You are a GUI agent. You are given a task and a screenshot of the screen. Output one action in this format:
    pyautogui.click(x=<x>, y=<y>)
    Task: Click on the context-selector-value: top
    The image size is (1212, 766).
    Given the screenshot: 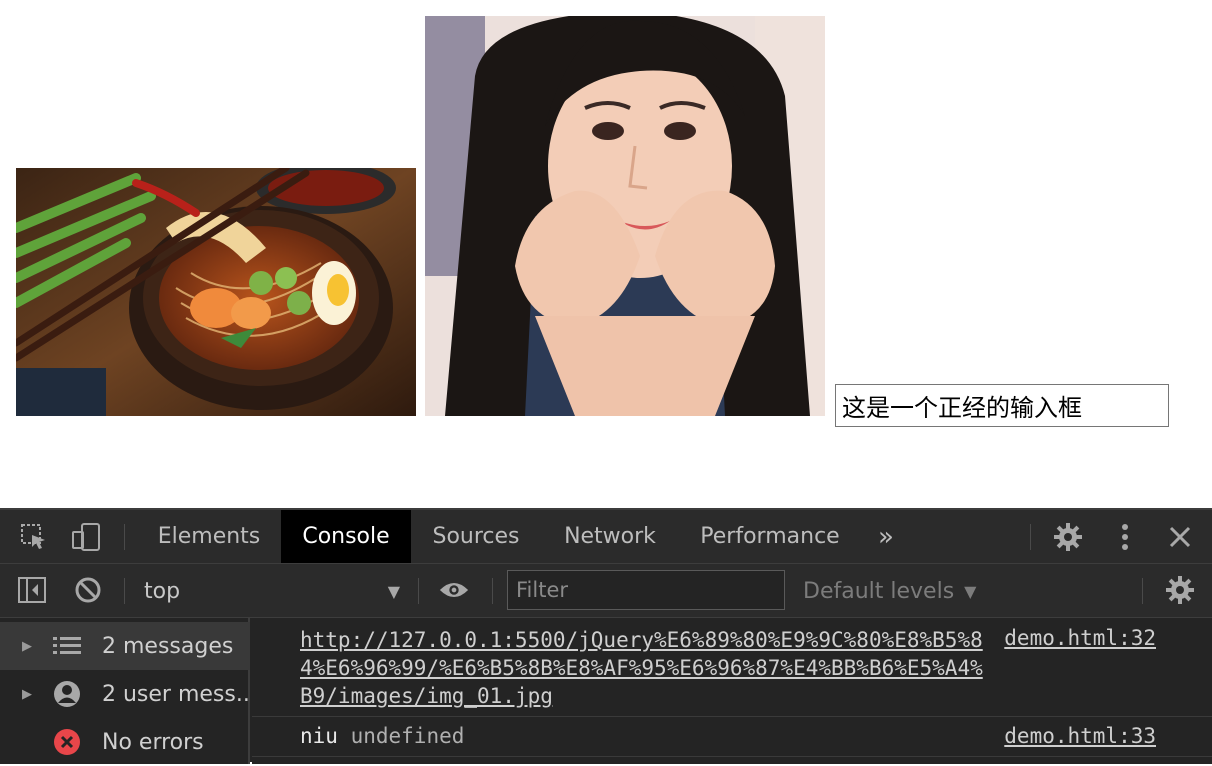 What is the action you would take?
    pyautogui.click(x=162, y=591)
    